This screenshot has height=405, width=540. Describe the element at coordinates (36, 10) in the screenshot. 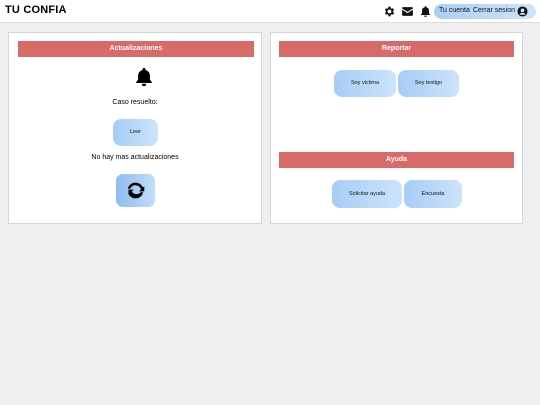

I see `brand-title: TU CONFIA` at that location.